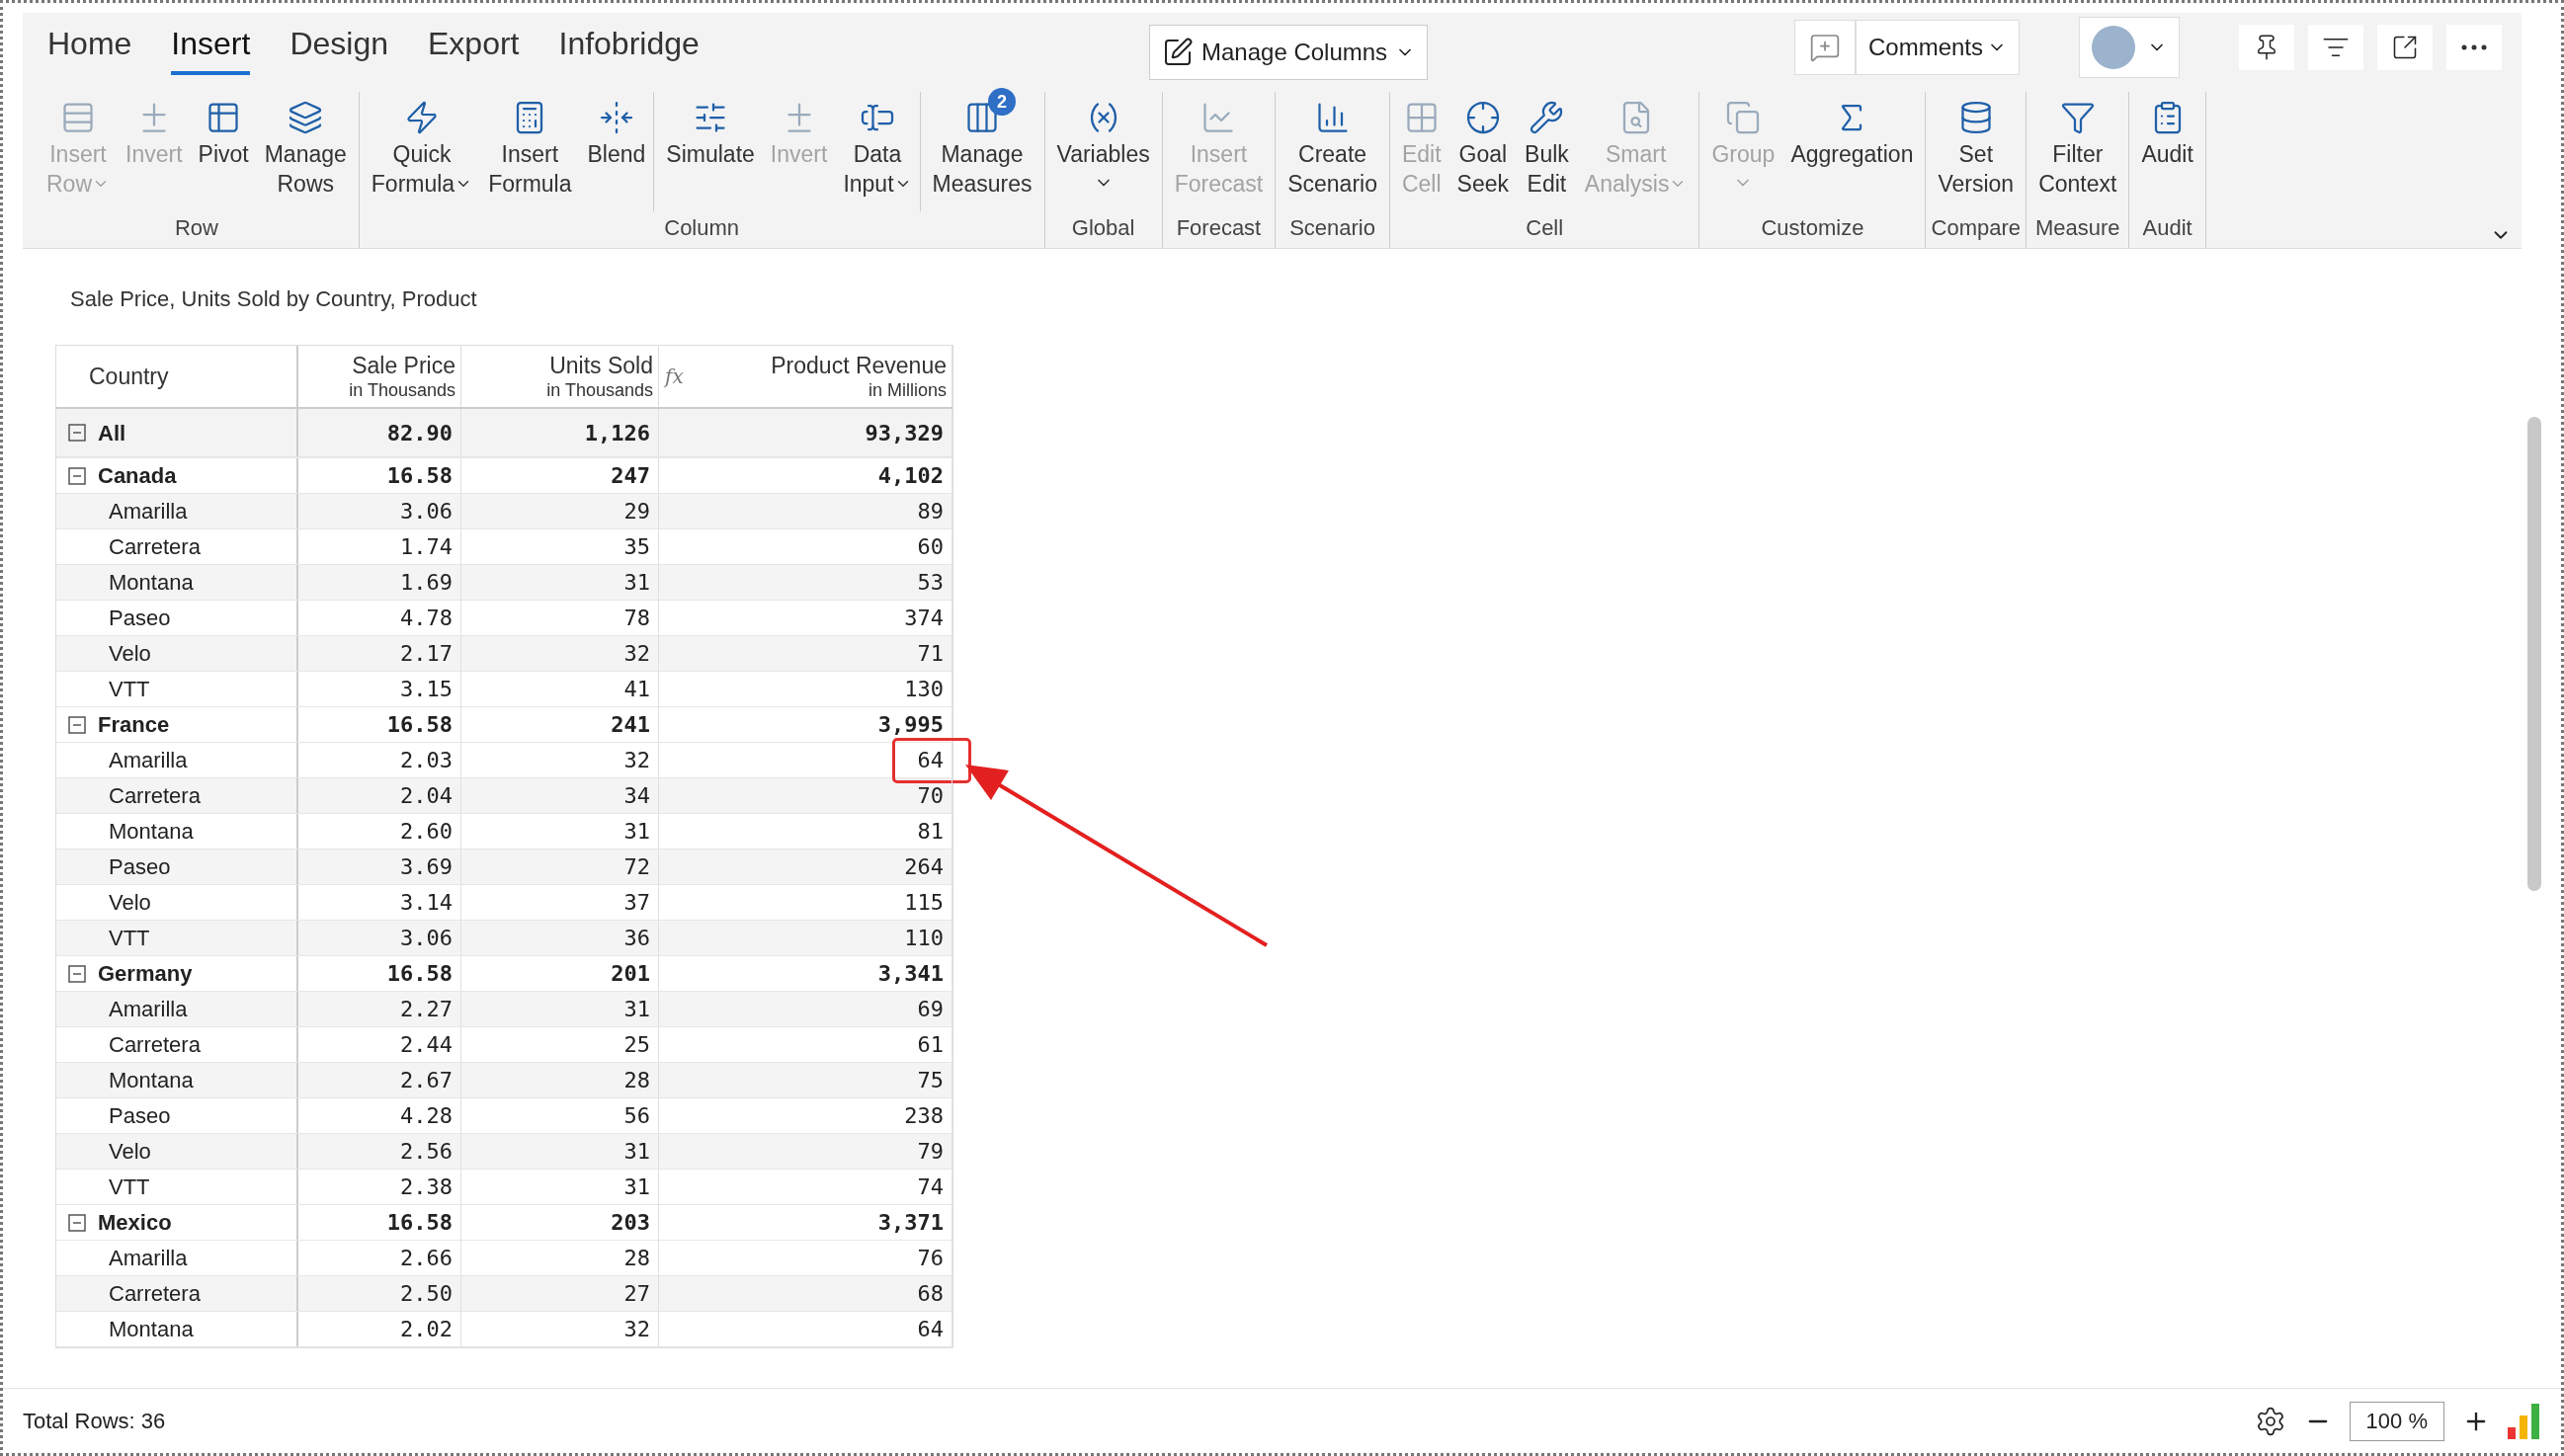  I want to click on table-cell: 69, so click(805, 1009).